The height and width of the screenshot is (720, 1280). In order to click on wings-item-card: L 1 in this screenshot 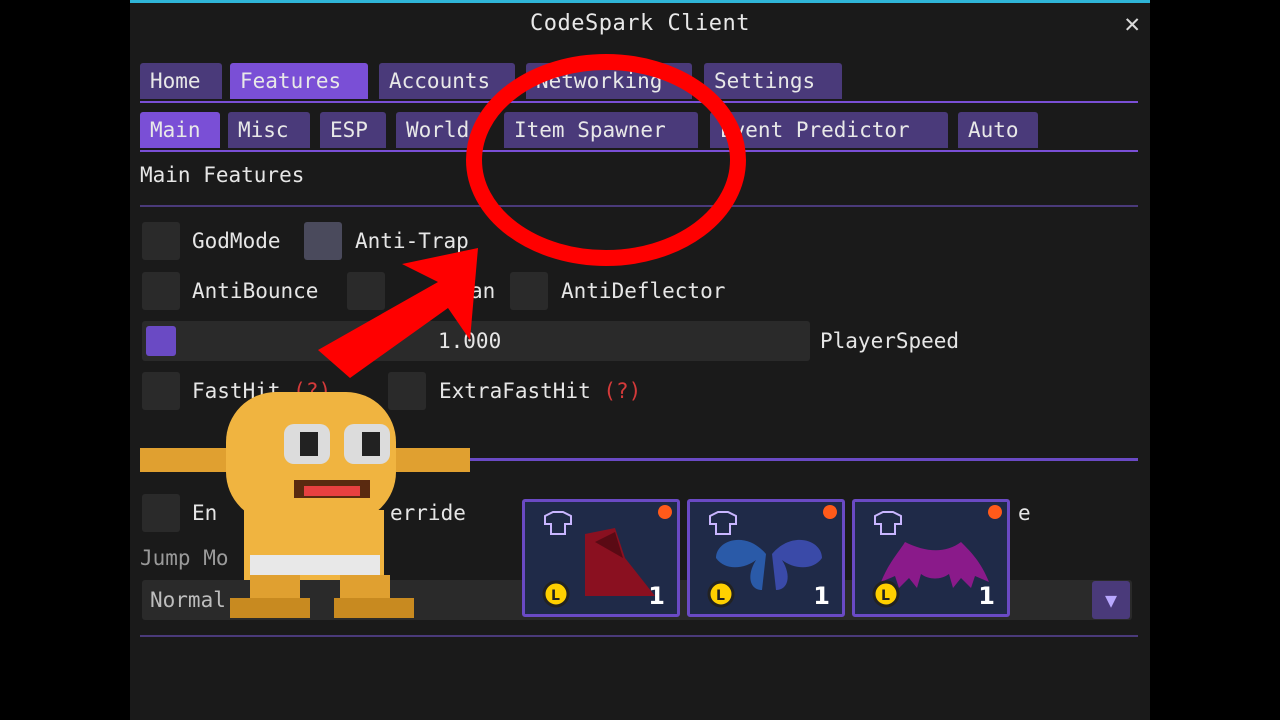, I will do `click(766, 558)`.